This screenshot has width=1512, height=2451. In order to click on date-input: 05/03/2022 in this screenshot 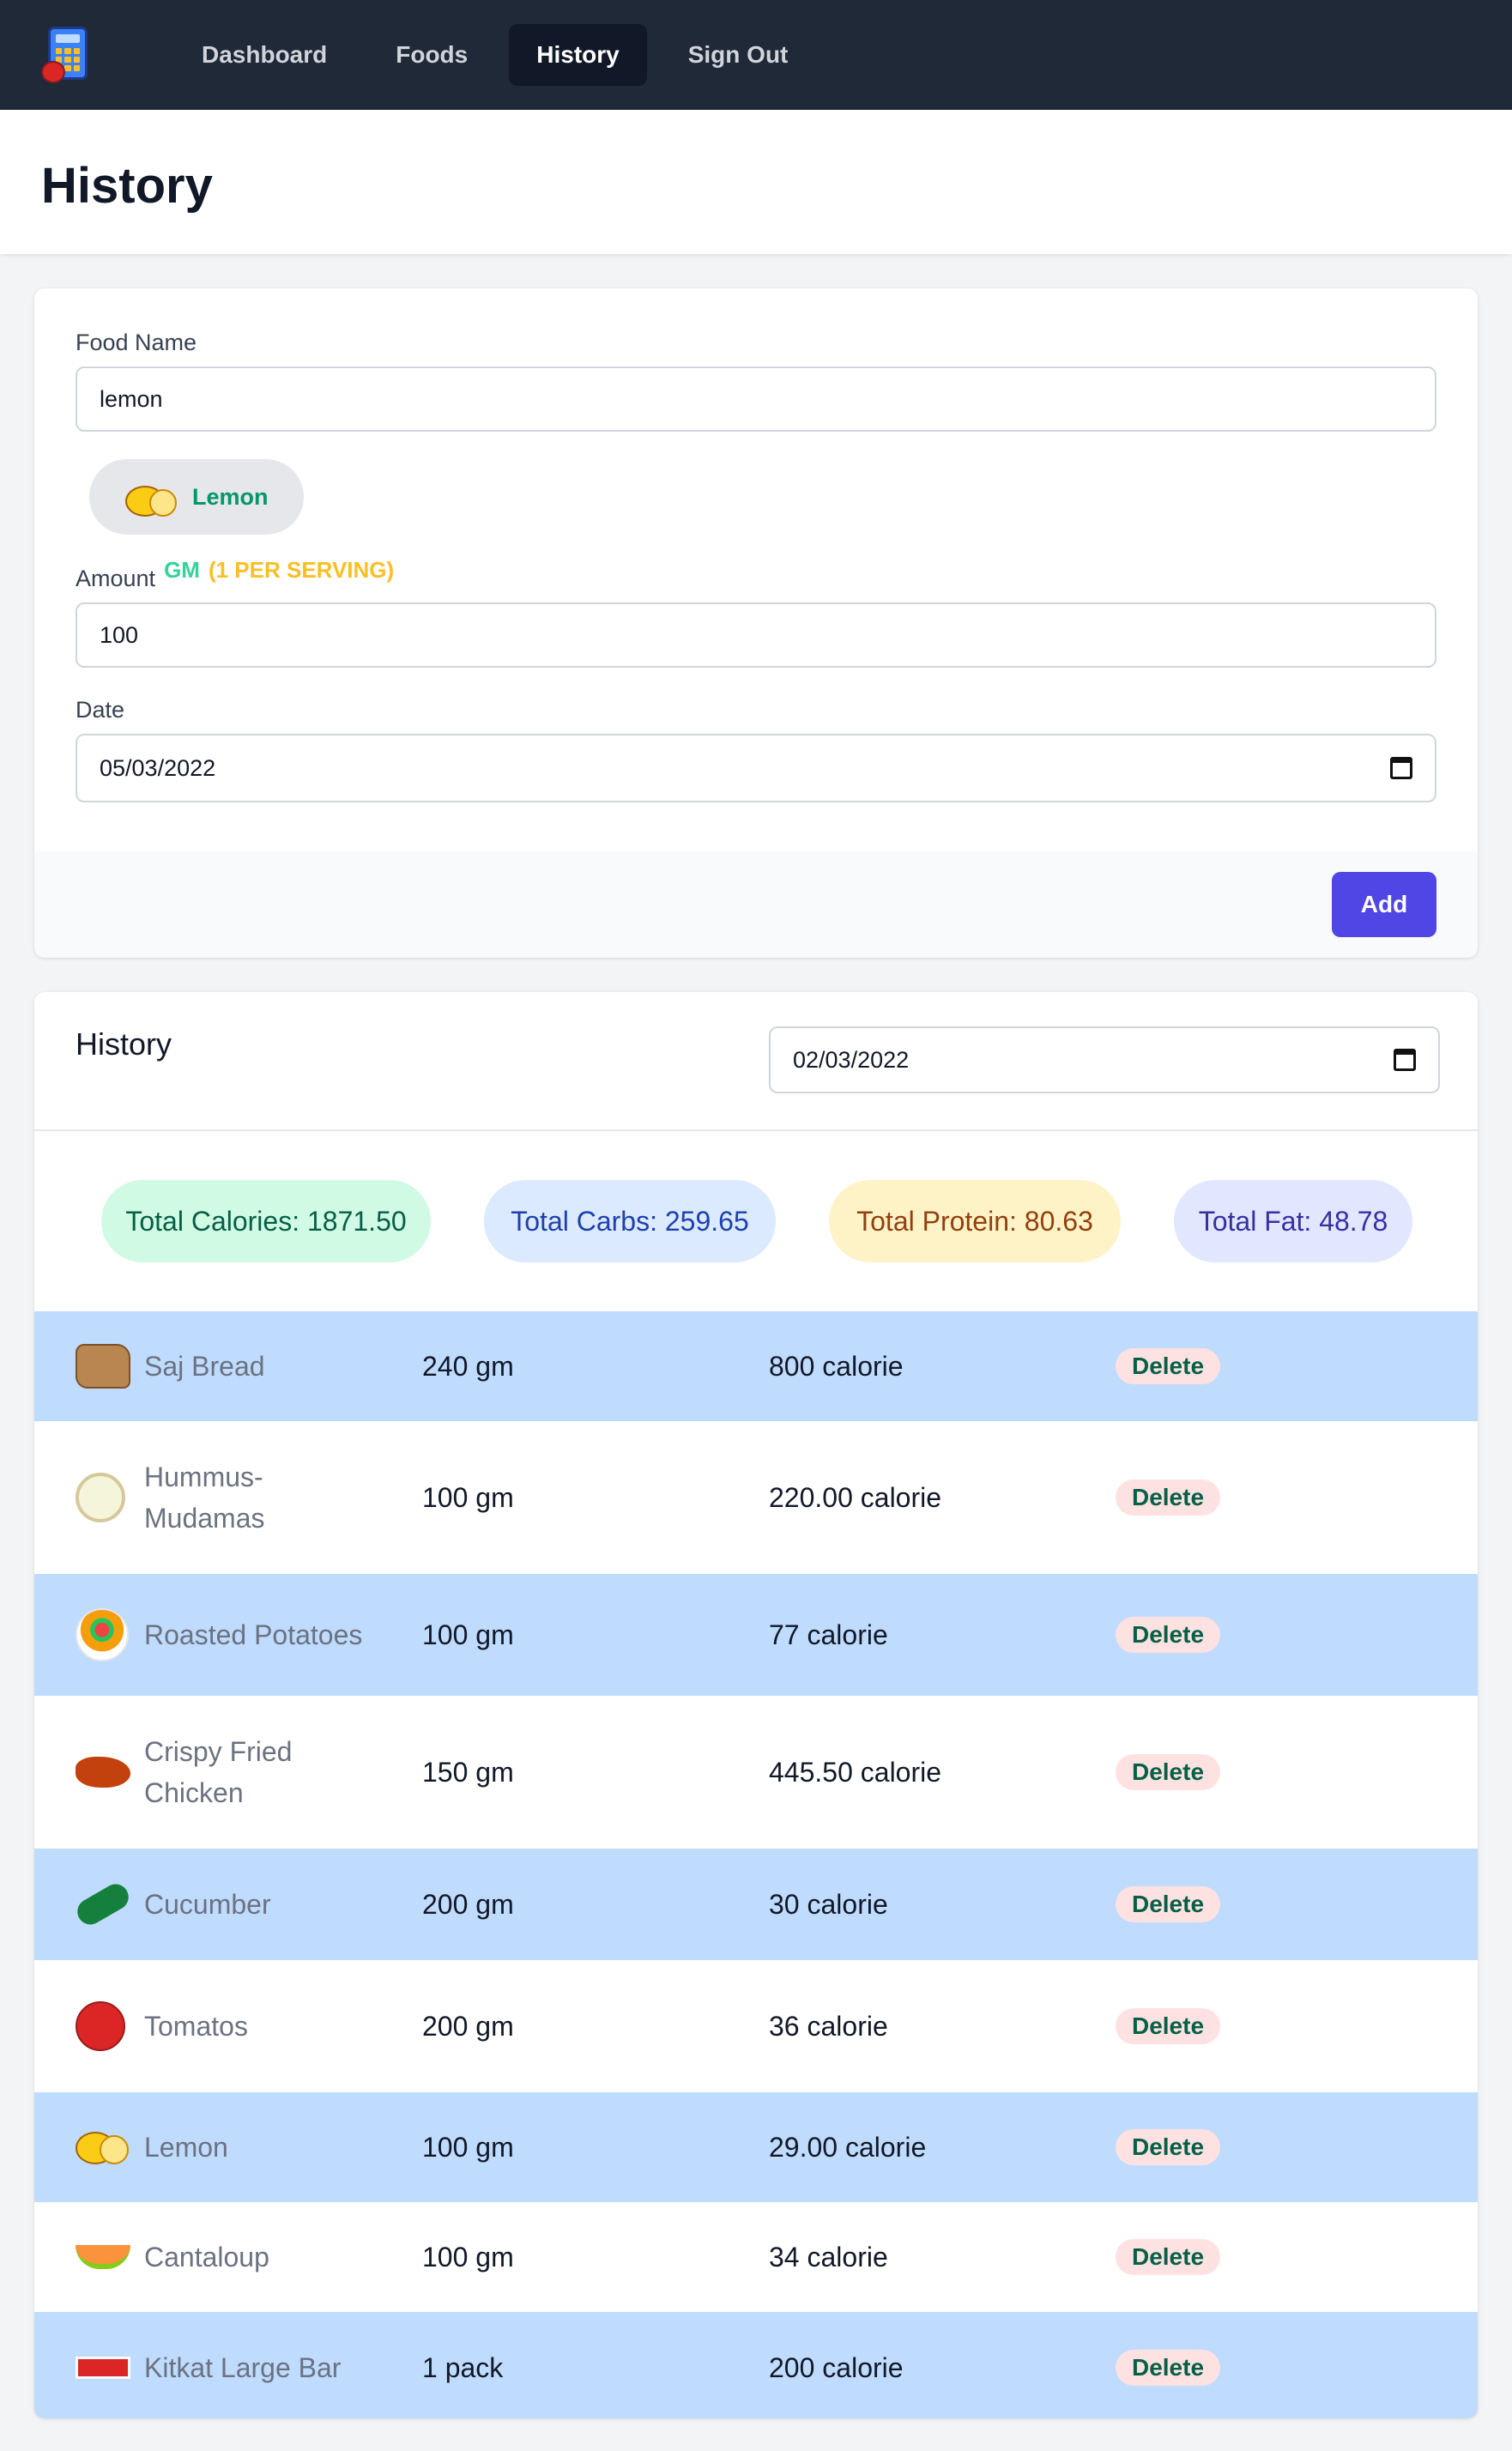, I will do `click(756, 768)`.